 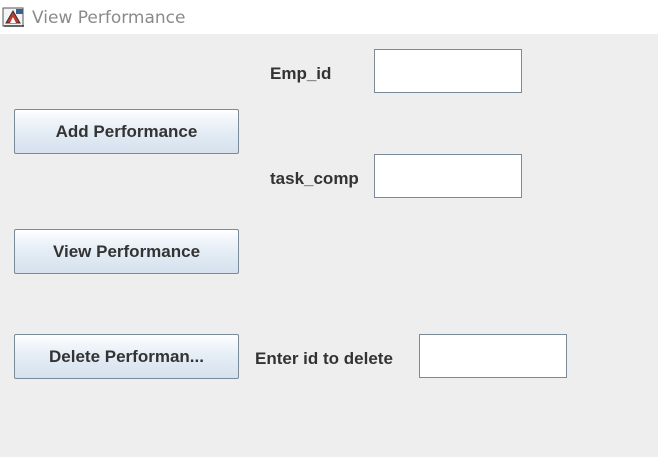 I want to click on window-title: View Performance, so click(x=109, y=18).